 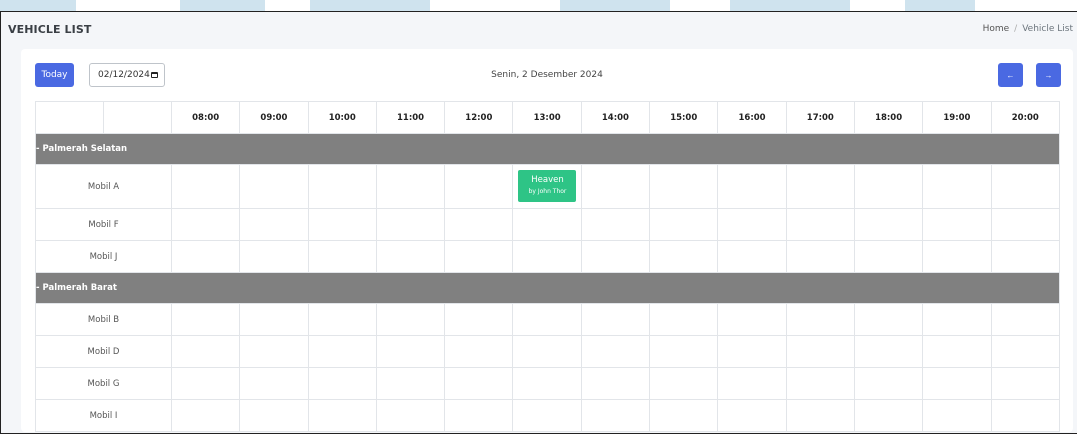 I want to click on date-picker-input: 02/12/2024, so click(x=127, y=75).